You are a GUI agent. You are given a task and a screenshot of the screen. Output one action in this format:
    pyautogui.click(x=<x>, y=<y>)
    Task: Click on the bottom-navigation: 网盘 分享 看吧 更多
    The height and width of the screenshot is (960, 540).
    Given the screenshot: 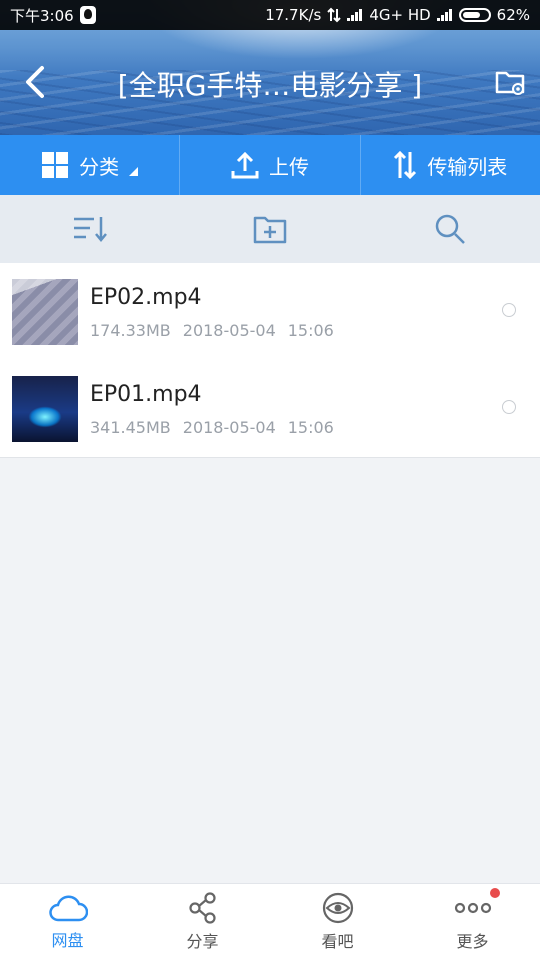 What is the action you would take?
    pyautogui.click(x=270, y=921)
    